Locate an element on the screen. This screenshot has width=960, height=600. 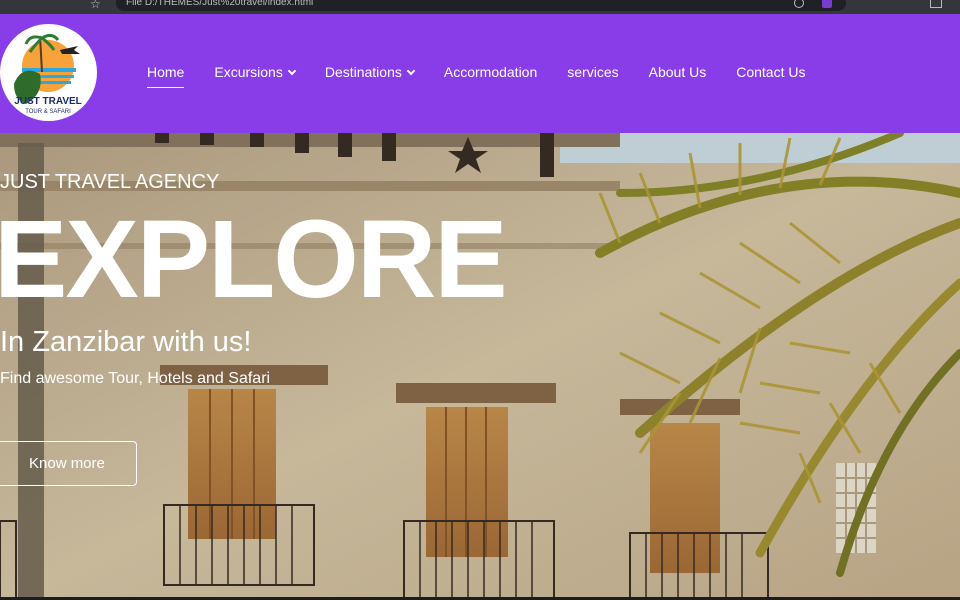
extension-icon is located at coordinates (827, 4).